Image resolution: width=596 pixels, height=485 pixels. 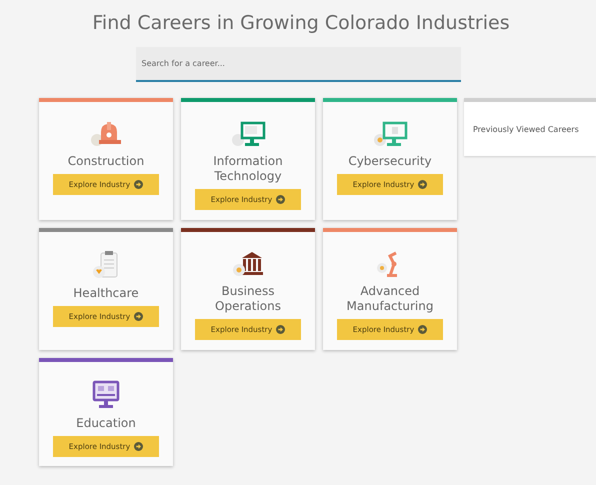 I want to click on industry-name: Cybersecurity, so click(x=390, y=161).